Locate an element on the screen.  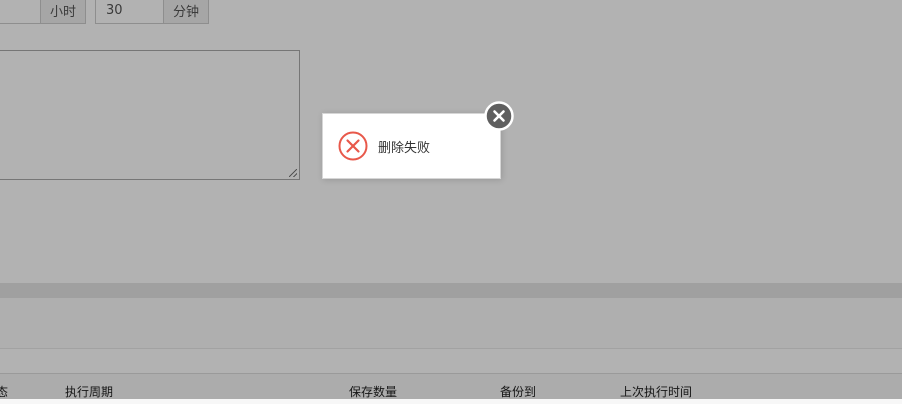
error-circle-icon is located at coordinates (353, 146).